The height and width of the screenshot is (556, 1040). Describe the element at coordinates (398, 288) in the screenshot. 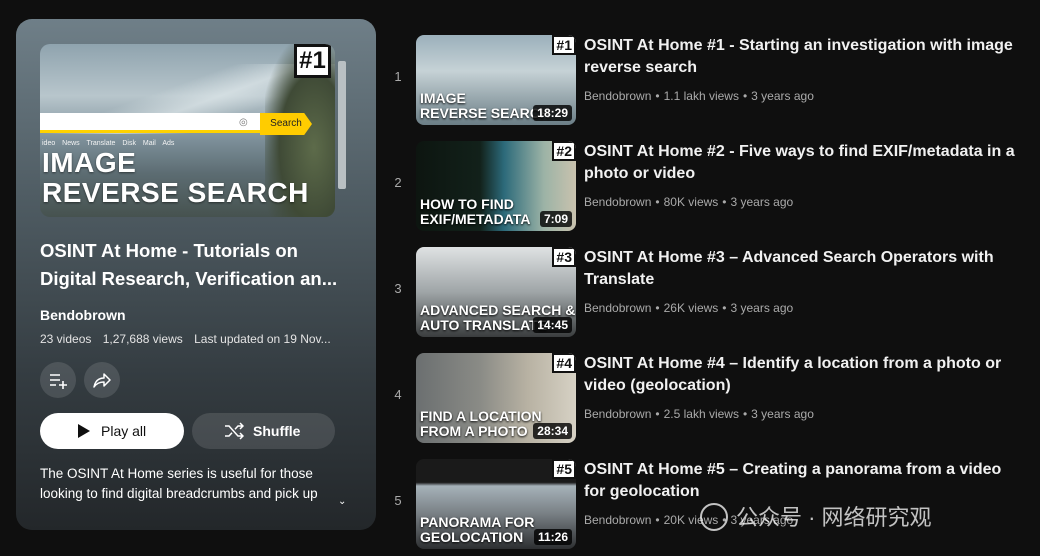

I see `video-index: 3` at that location.